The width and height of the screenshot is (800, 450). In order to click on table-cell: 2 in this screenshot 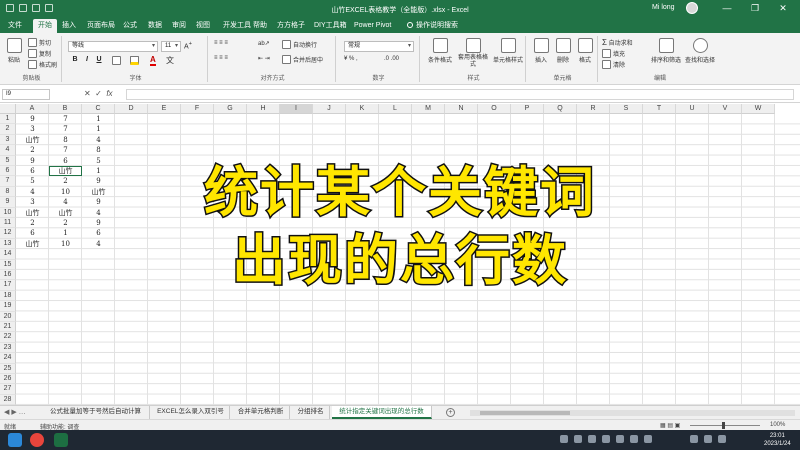, I will do `click(32, 150)`.